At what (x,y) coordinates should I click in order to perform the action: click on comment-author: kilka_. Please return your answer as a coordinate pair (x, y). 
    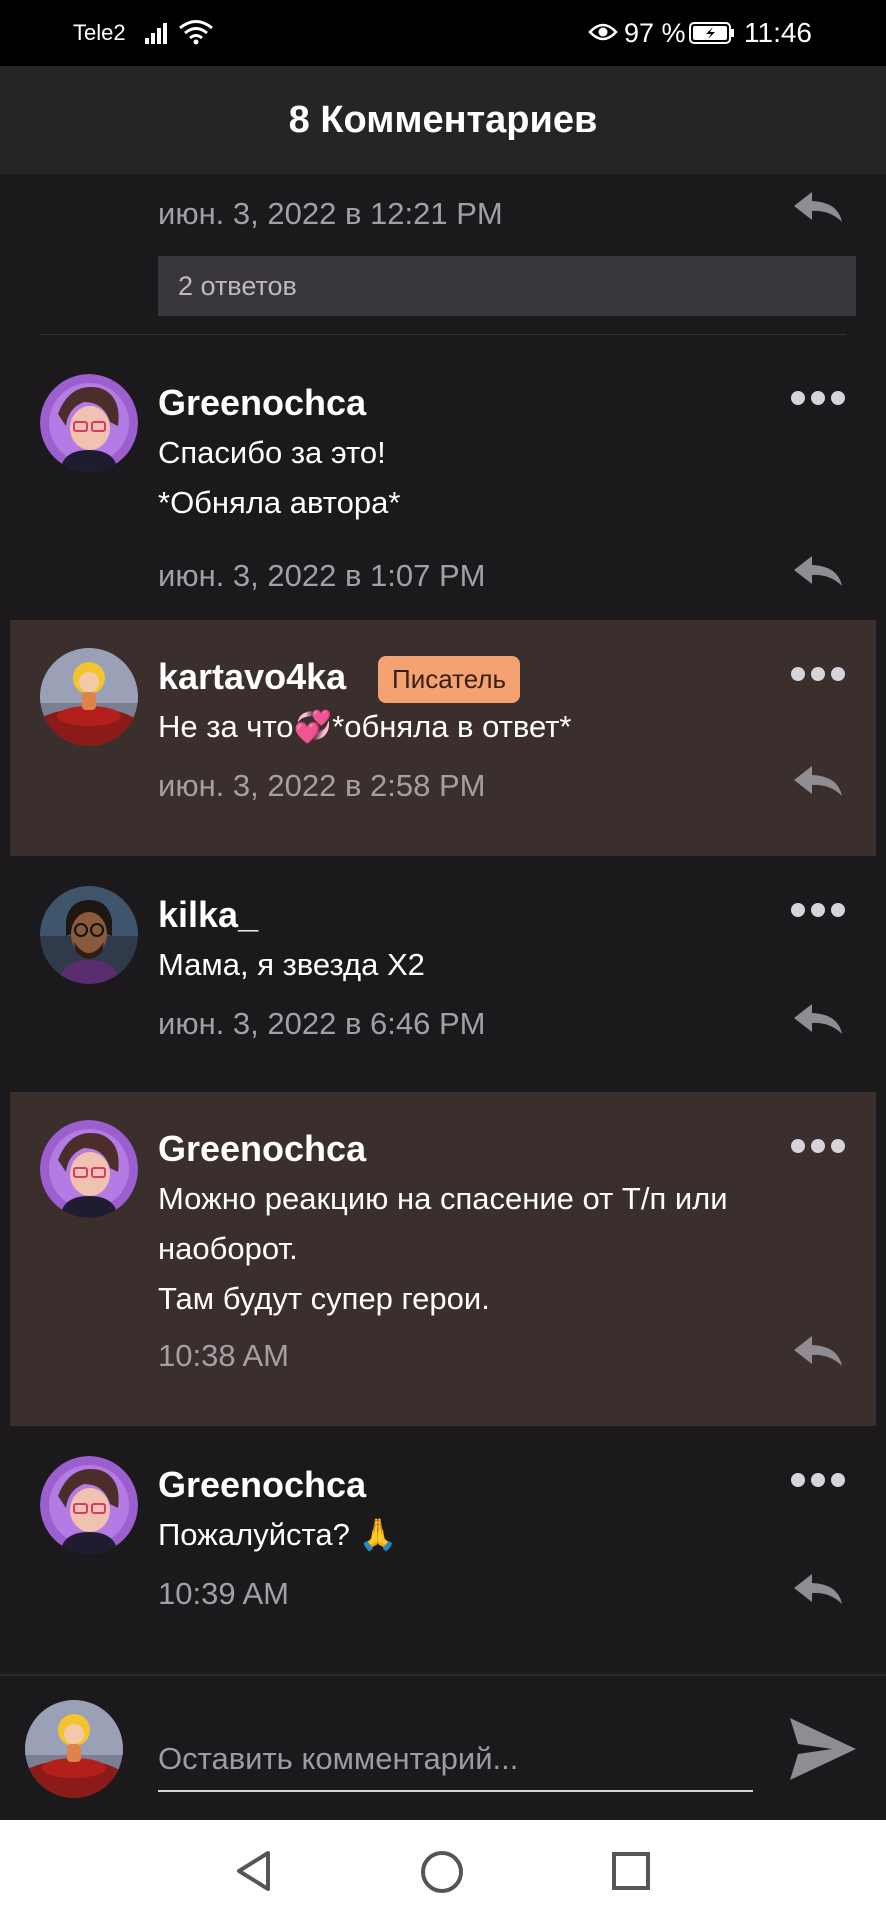
    Looking at the image, I should click on (208, 915).